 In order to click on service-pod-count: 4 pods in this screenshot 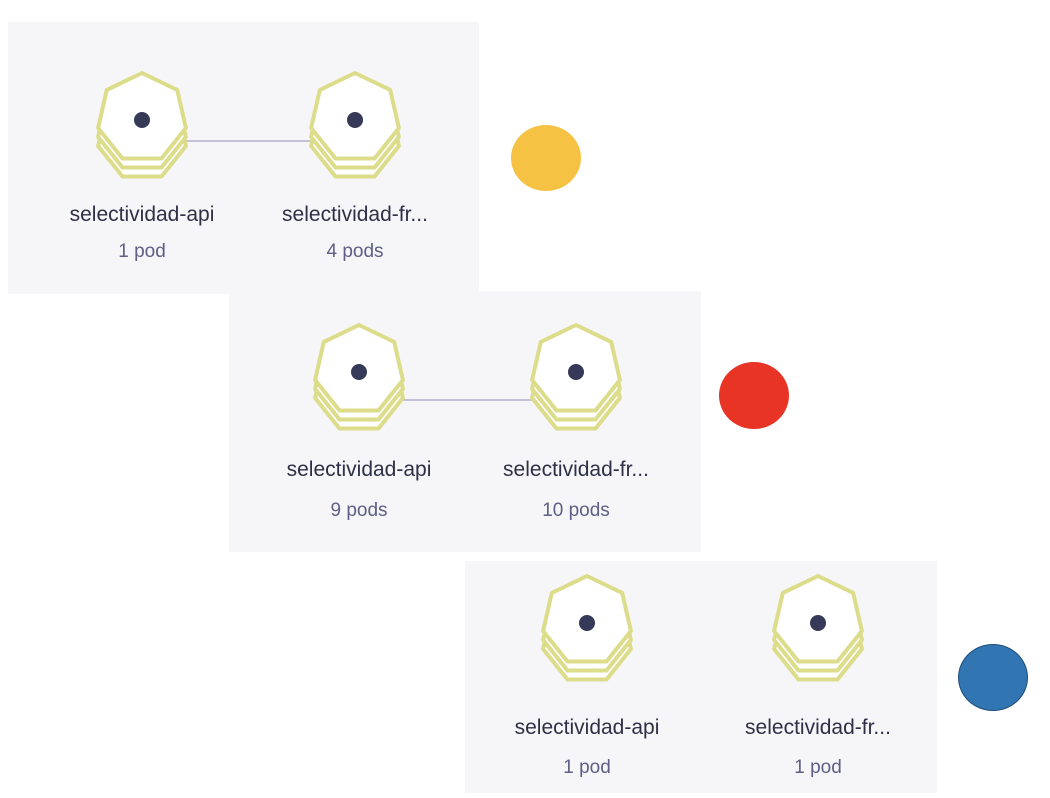, I will do `click(355, 251)`.